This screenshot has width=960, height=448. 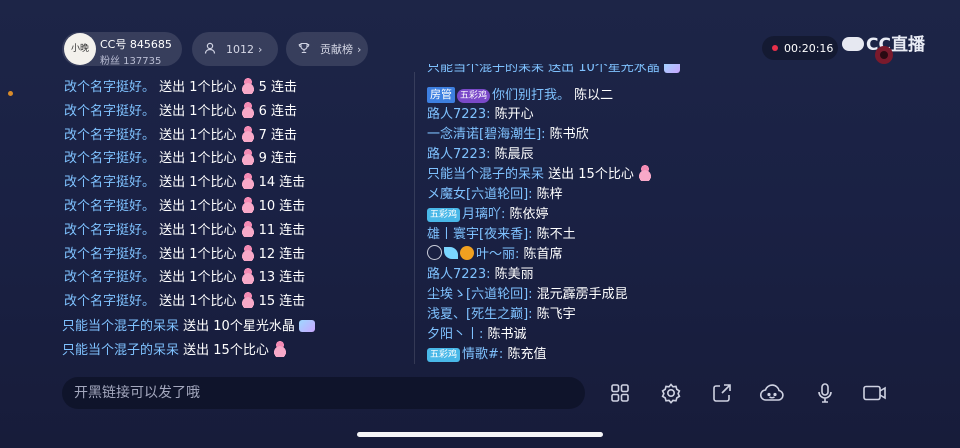 I want to click on chevron-right-icon: ›, so click(x=359, y=49).